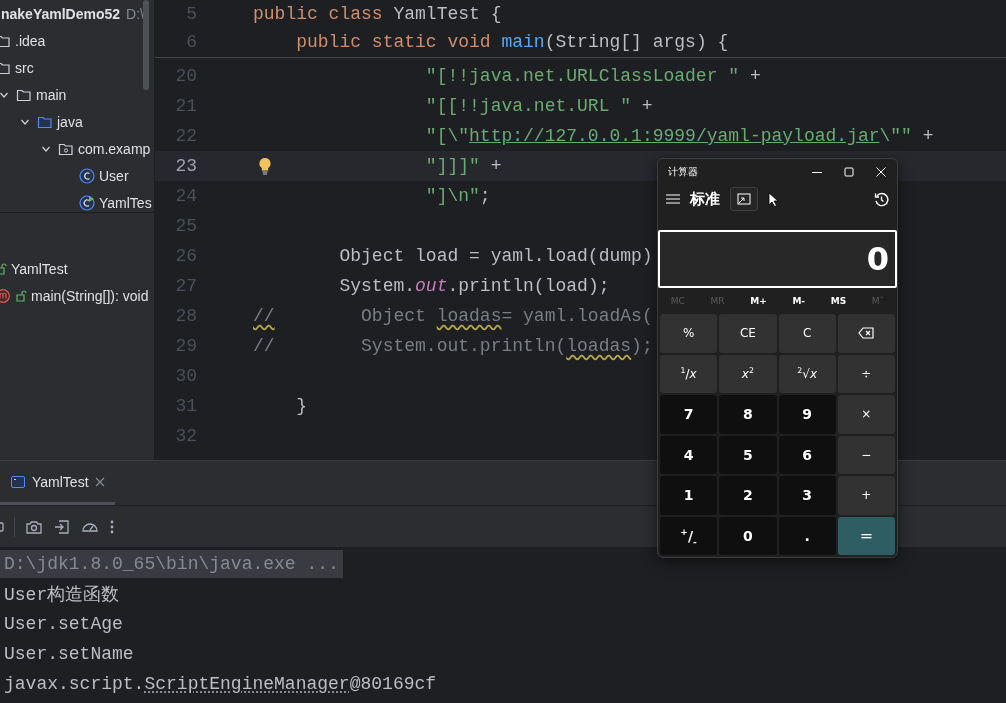  Describe the element at coordinates (458, 196) in the screenshot. I see `code-line: "]\n";` at that location.